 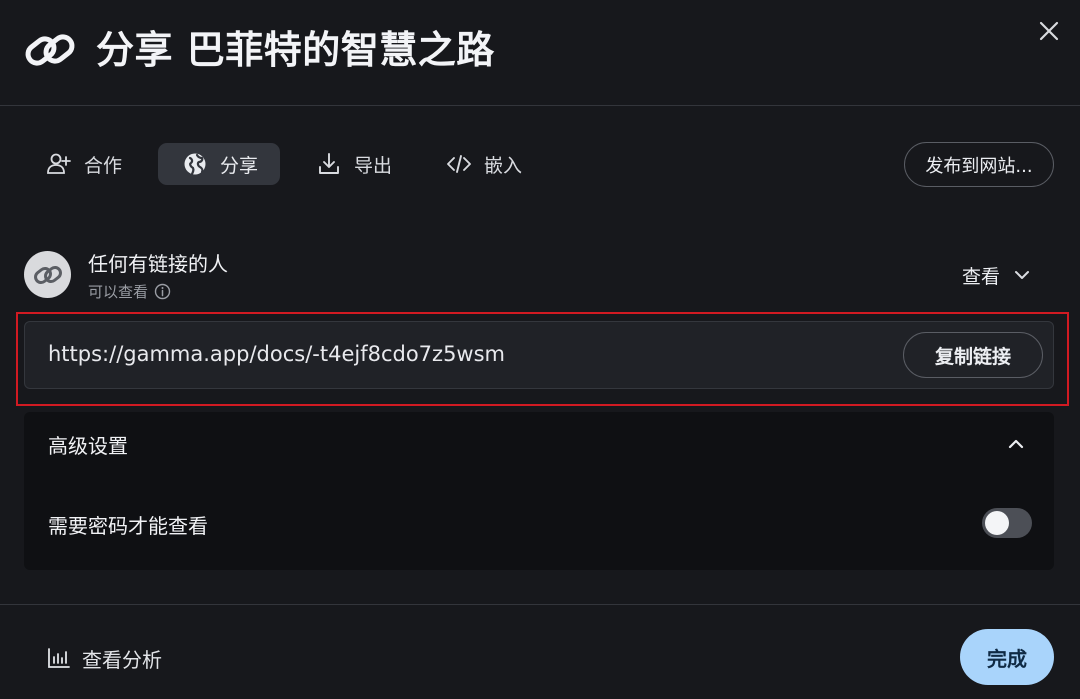 I want to click on bar-chart-icon, so click(x=59, y=658).